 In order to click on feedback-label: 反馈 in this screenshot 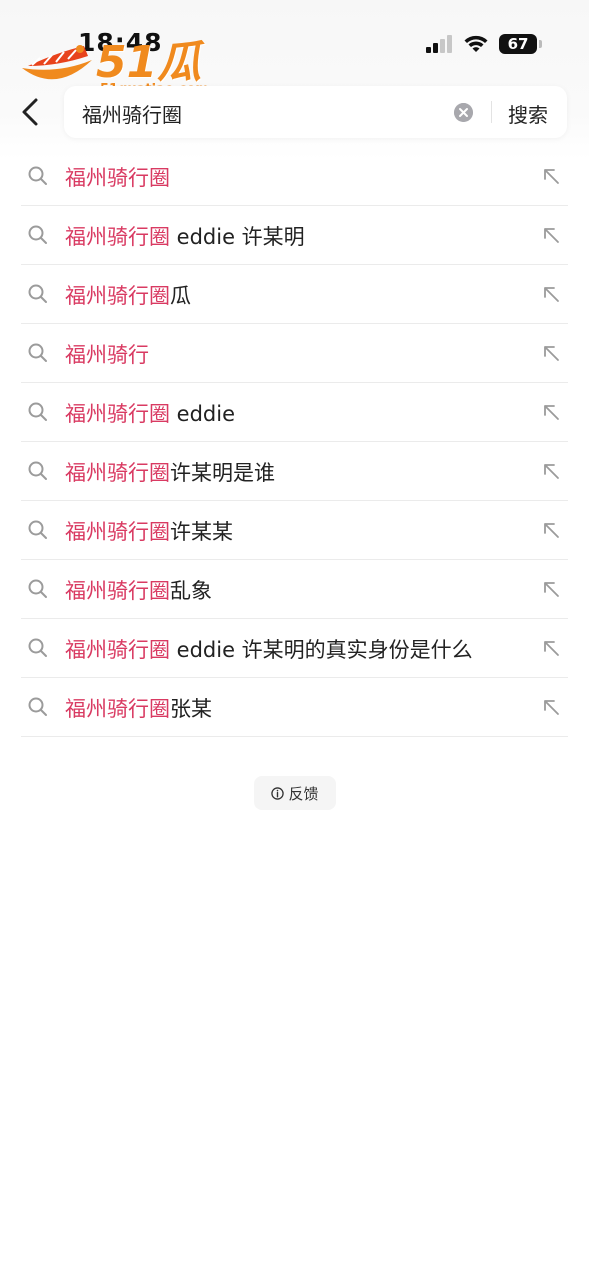, I will do `click(303, 793)`.